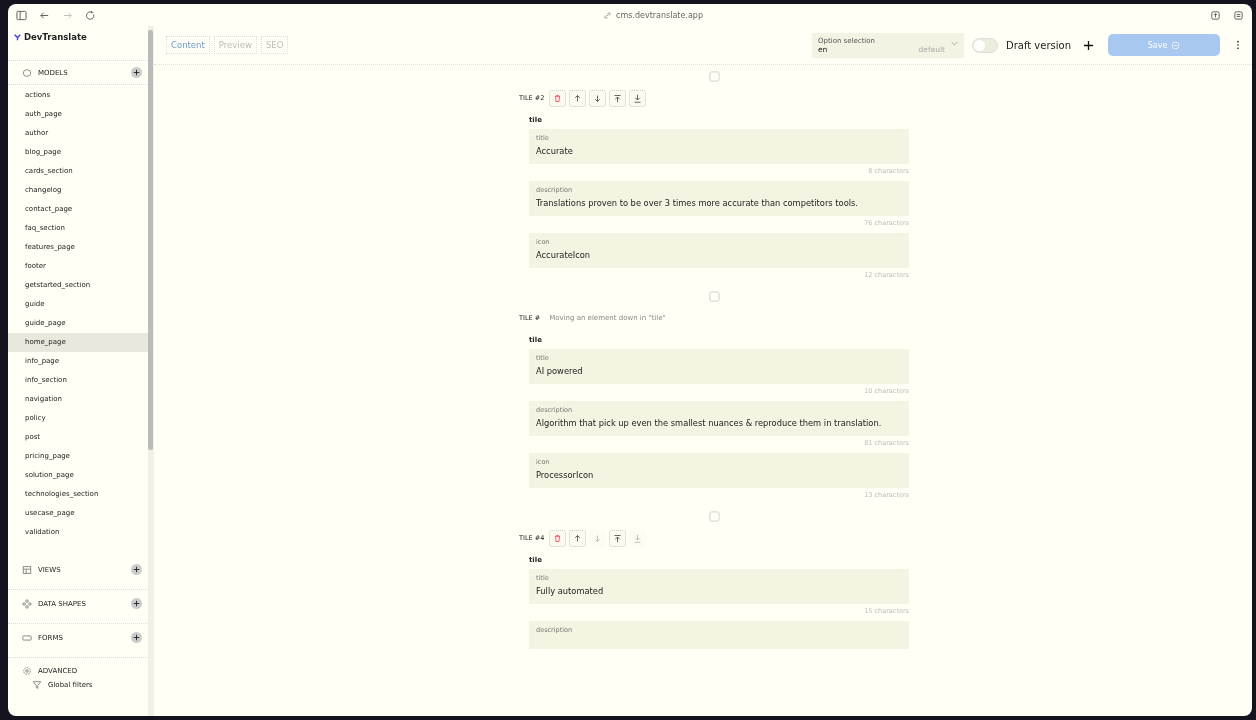  Describe the element at coordinates (27, 569) in the screenshot. I see `table-icon` at that location.